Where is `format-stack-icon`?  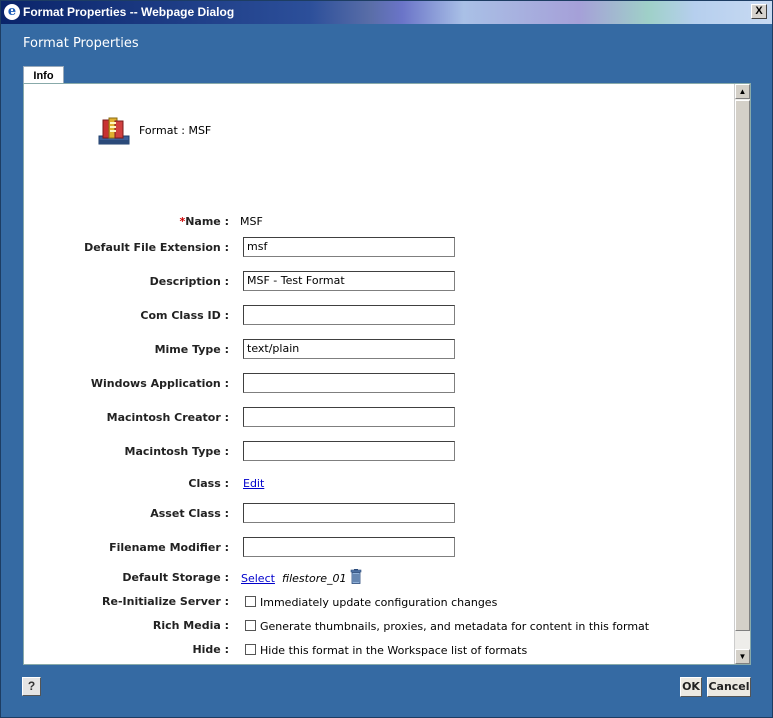 format-stack-icon is located at coordinates (114, 131).